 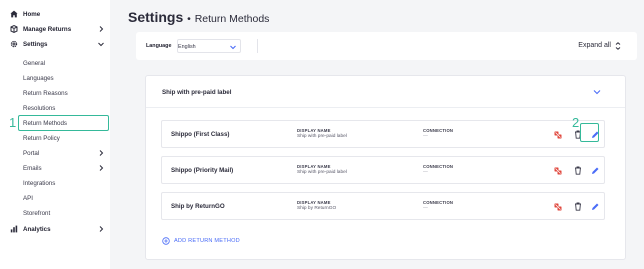 I want to click on sidebar-item-manage-returns: Manage Returns, so click(x=55, y=29).